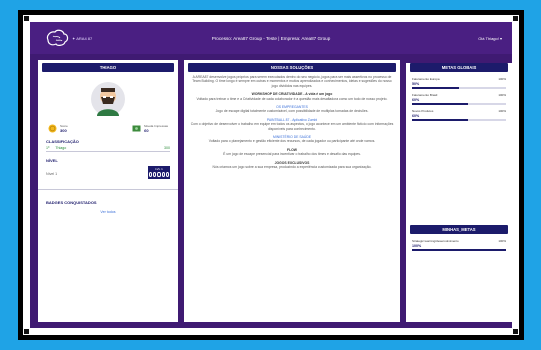 Image resolution: width=541 pixels, height=350 pixels. I want to click on goal-name: Strategic learning/desenvolvimento, so click(435, 241).